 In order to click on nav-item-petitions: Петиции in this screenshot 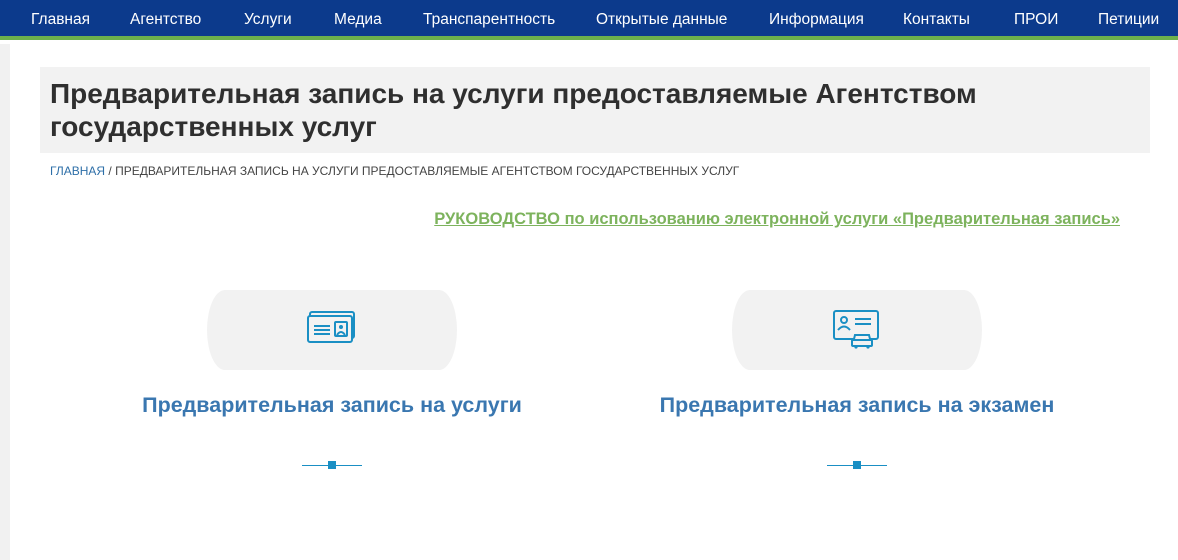, I will do `click(1128, 20)`.